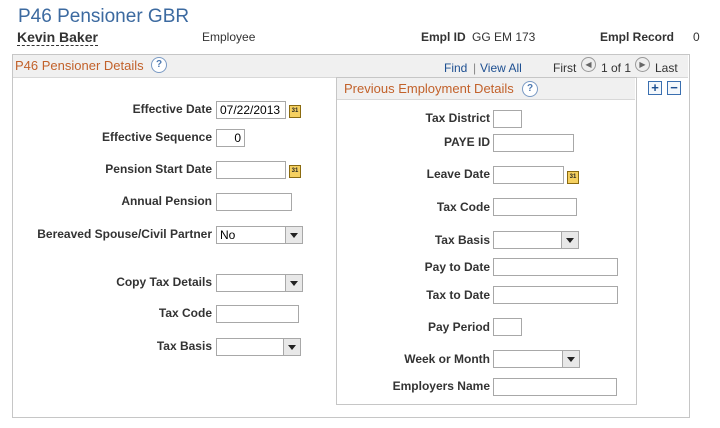 The image size is (720, 428). What do you see at coordinates (463, 207) in the screenshot?
I see `prev-tax-code-label: Tax Code` at bounding box center [463, 207].